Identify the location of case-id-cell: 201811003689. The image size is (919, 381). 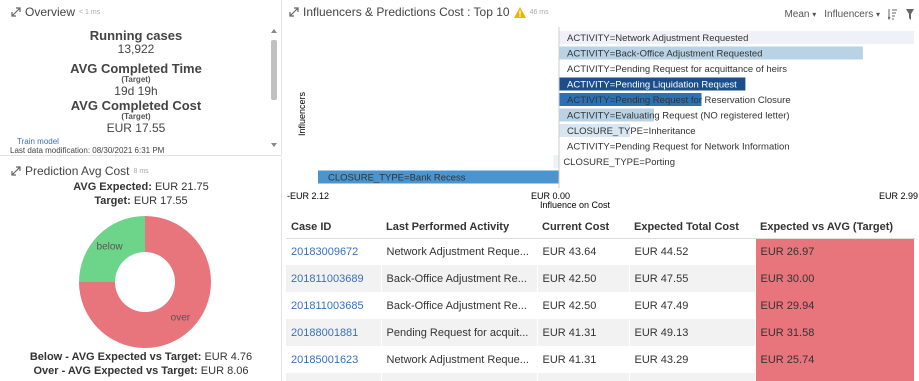
(334, 278).